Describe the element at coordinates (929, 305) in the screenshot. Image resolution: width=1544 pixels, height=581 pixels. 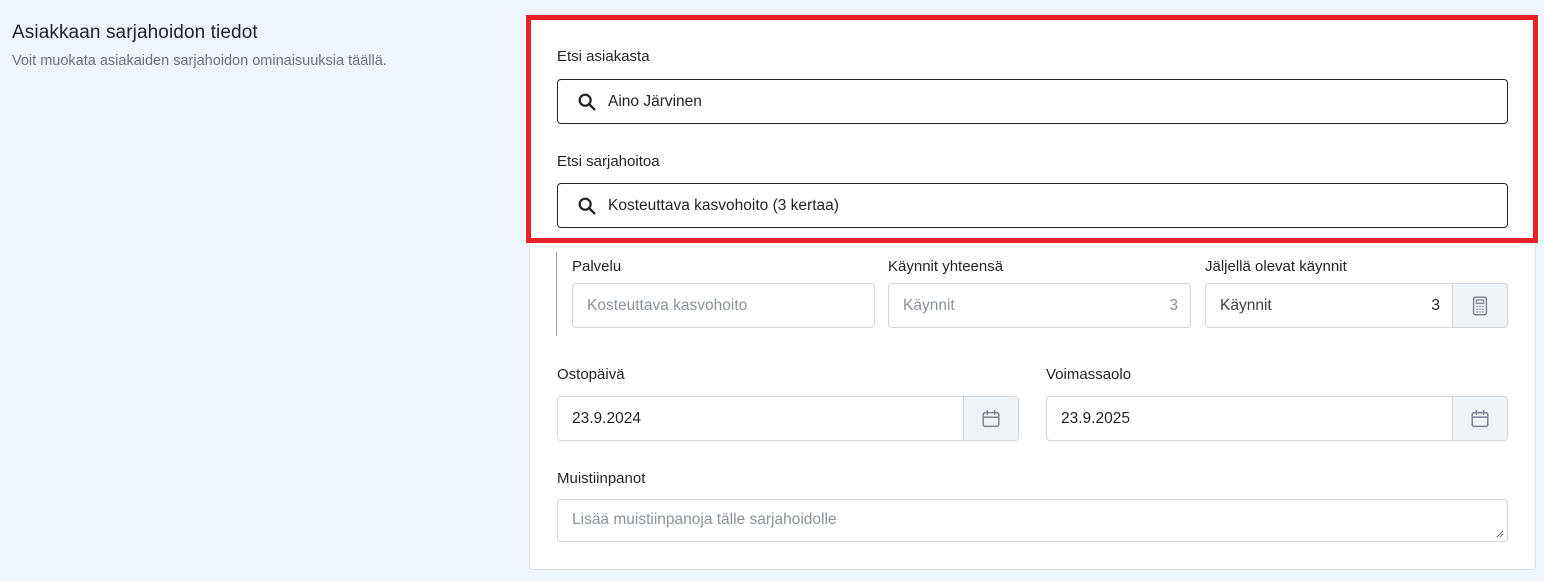
I see `visits-total-text: Käynnit` at that location.